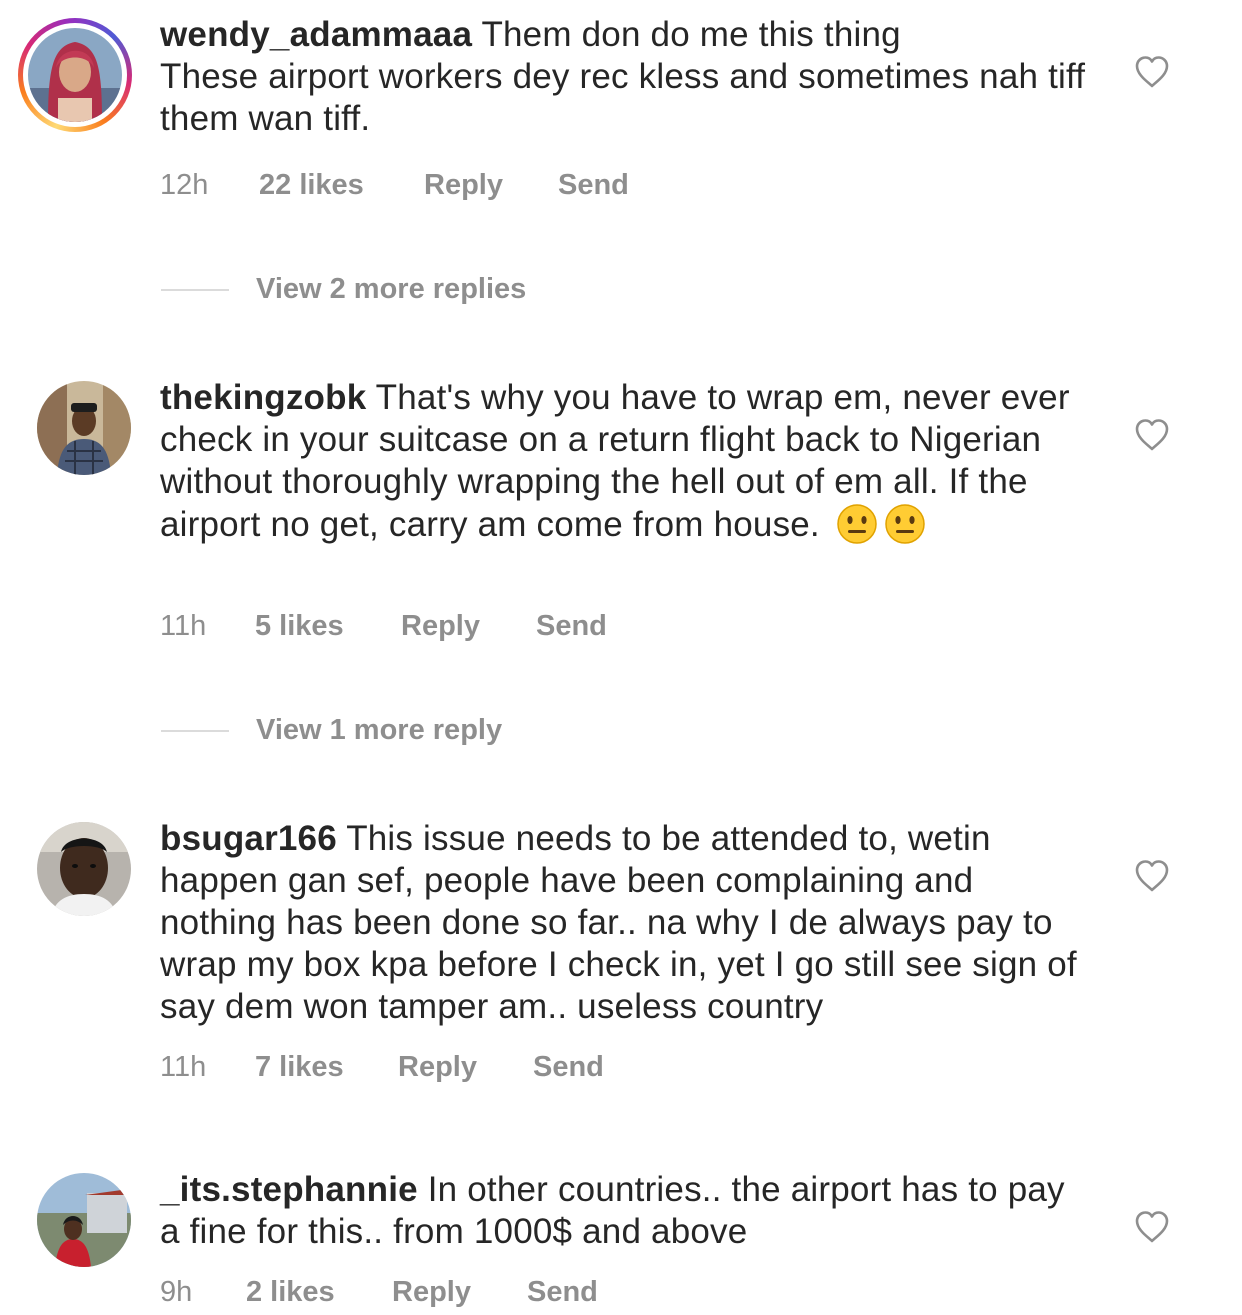  What do you see at coordinates (691, 34) in the screenshot?
I see `comment-text: Them don do me this thing` at bounding box center [691, 34].